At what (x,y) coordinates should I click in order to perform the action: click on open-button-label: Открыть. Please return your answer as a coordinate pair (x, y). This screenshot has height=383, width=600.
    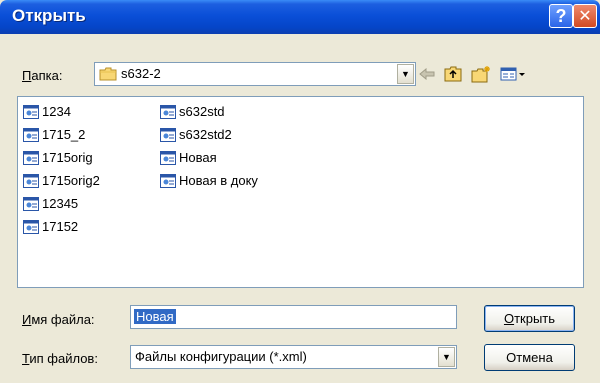
    Looking at the image, I should click on (529, 318).